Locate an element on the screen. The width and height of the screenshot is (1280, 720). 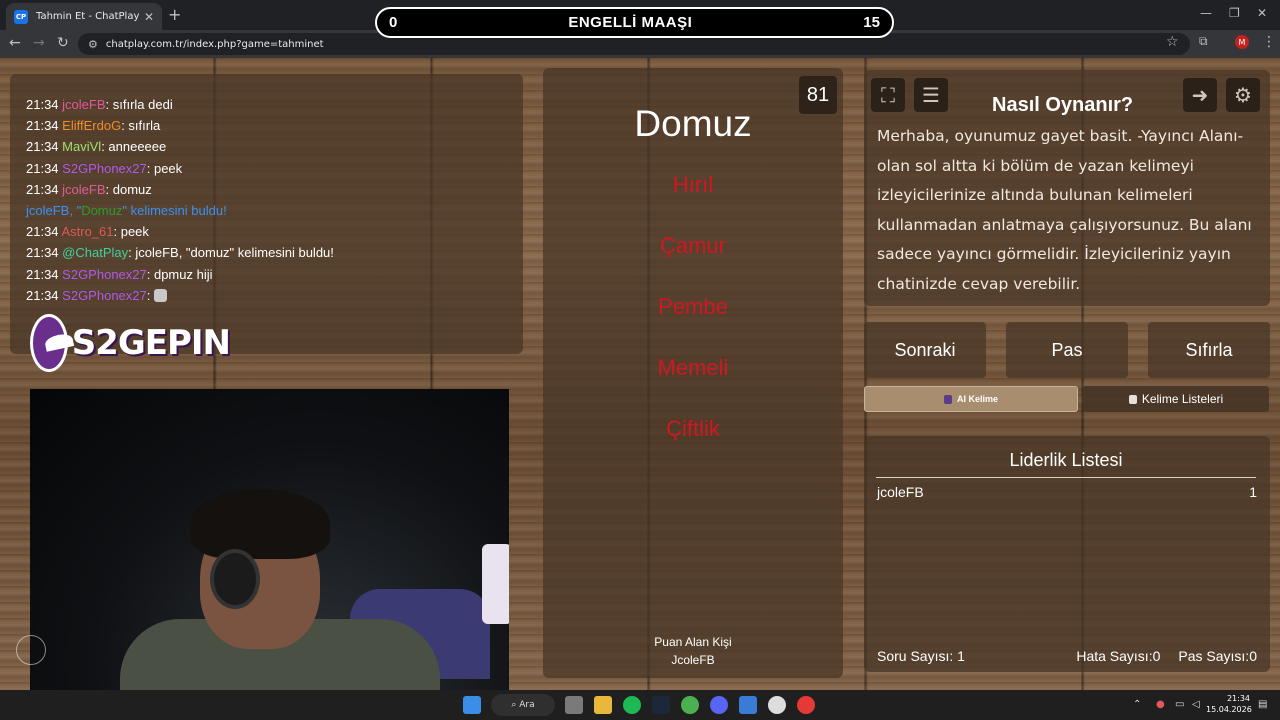
maximize-icon: ❐ is located at coordinates (1234, 13).